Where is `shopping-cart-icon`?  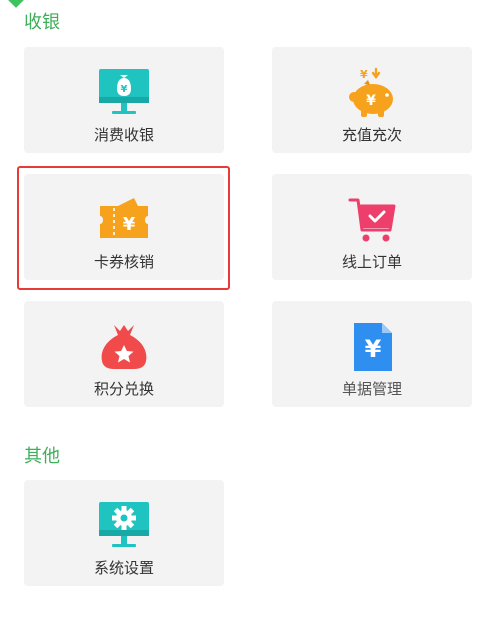
shopping-cart-icon is located at coordinates (372, 220).